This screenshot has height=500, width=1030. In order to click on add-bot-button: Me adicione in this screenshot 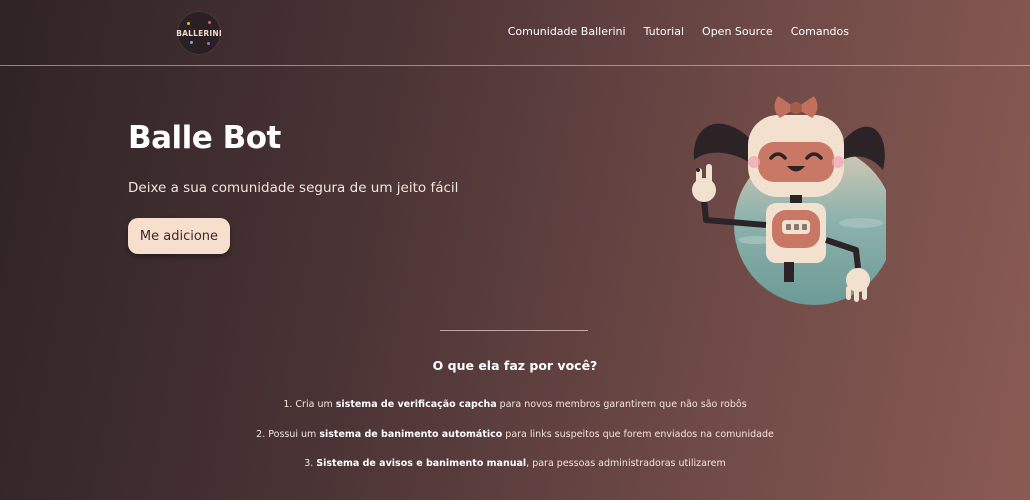, I will do `click(179, 236)`.